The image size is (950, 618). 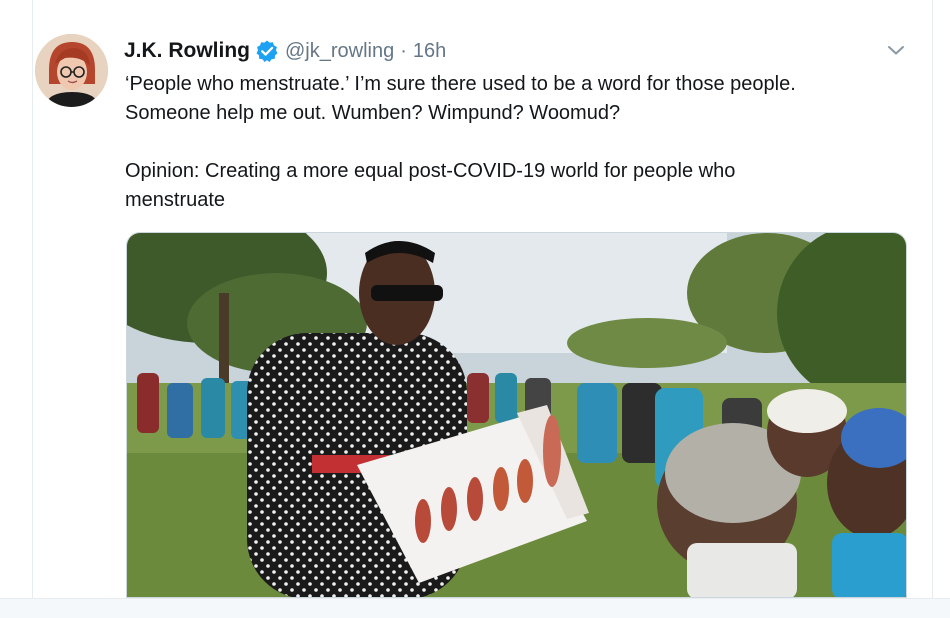 I want to click on author-avatar, so click(x=71, y=70).